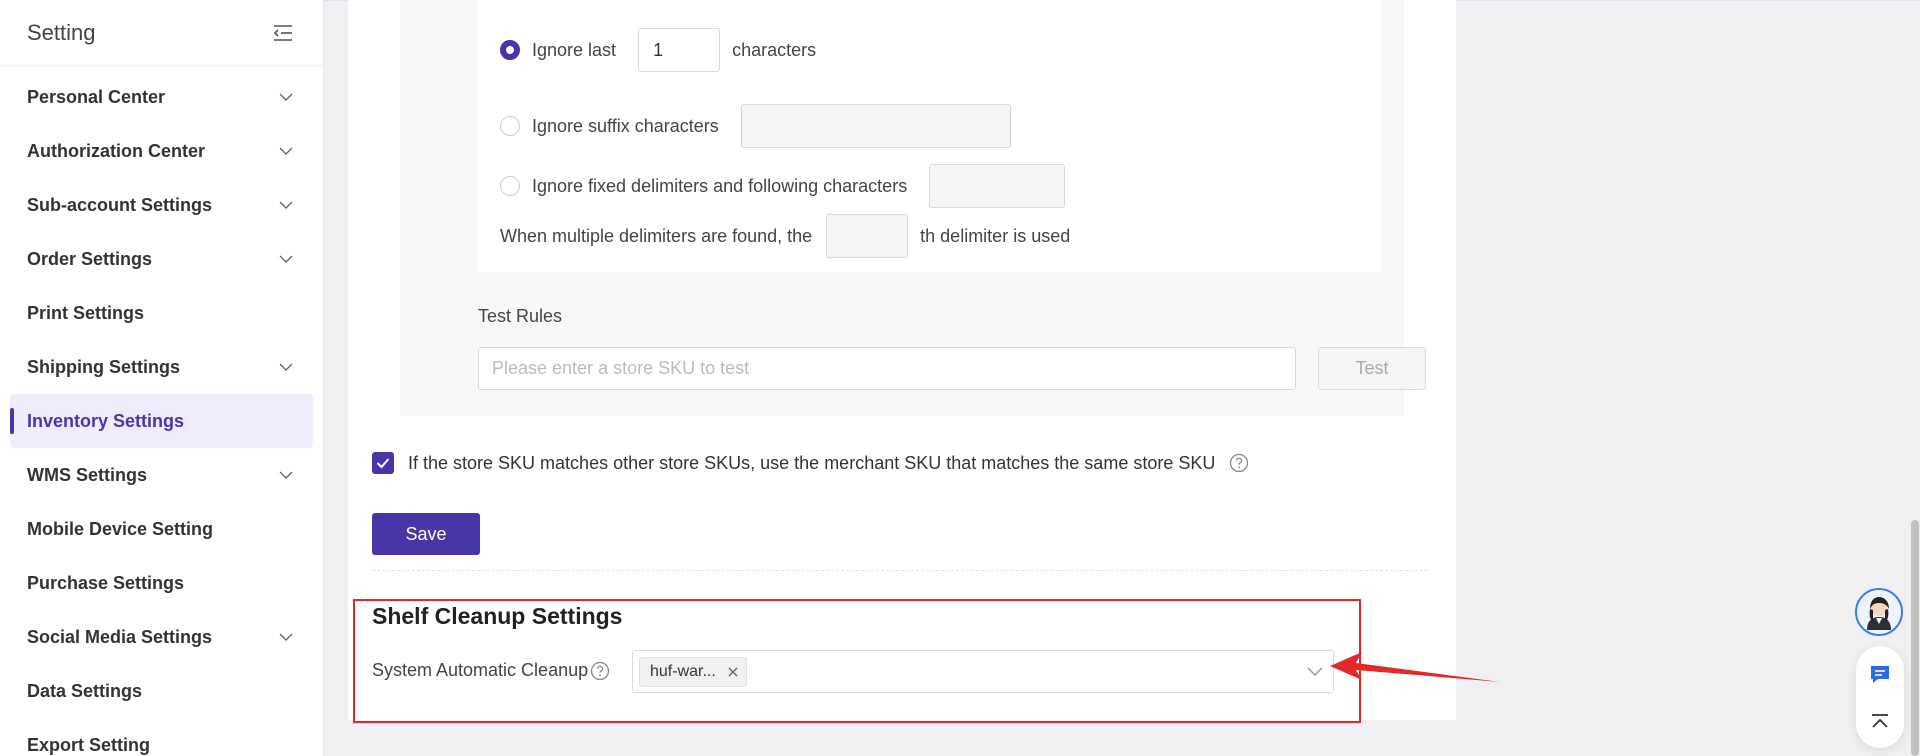  I want to click on ignore-delimiters-input, so click(997, 186).